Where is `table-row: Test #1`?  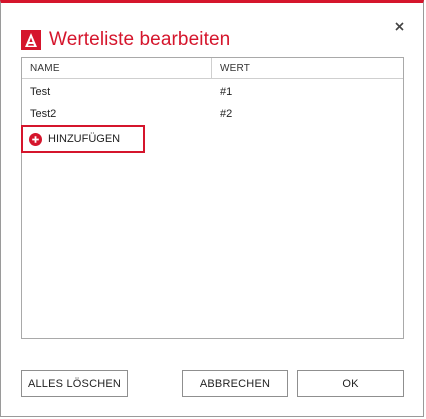 table-row: Test #1 is located at coordinates (212, 92).